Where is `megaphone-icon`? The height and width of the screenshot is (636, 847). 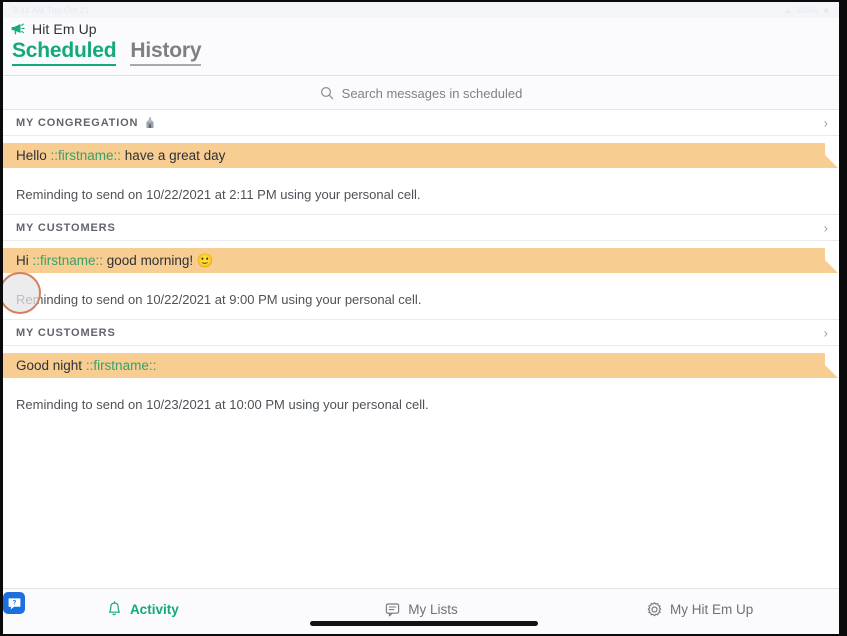
megaphone-icon is located at coordinates (18, 29).